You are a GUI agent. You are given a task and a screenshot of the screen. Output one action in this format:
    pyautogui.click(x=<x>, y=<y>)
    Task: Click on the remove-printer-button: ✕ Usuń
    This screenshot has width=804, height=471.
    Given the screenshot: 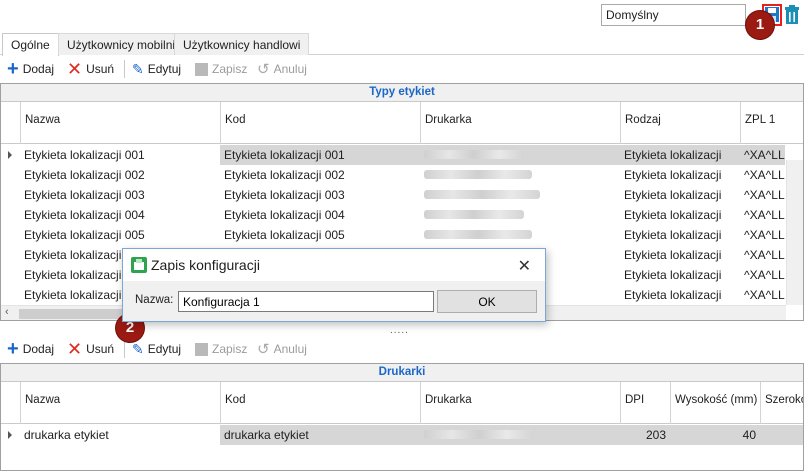 What is the action you would take?
    pyautogui.click(x=90, y=349)
    